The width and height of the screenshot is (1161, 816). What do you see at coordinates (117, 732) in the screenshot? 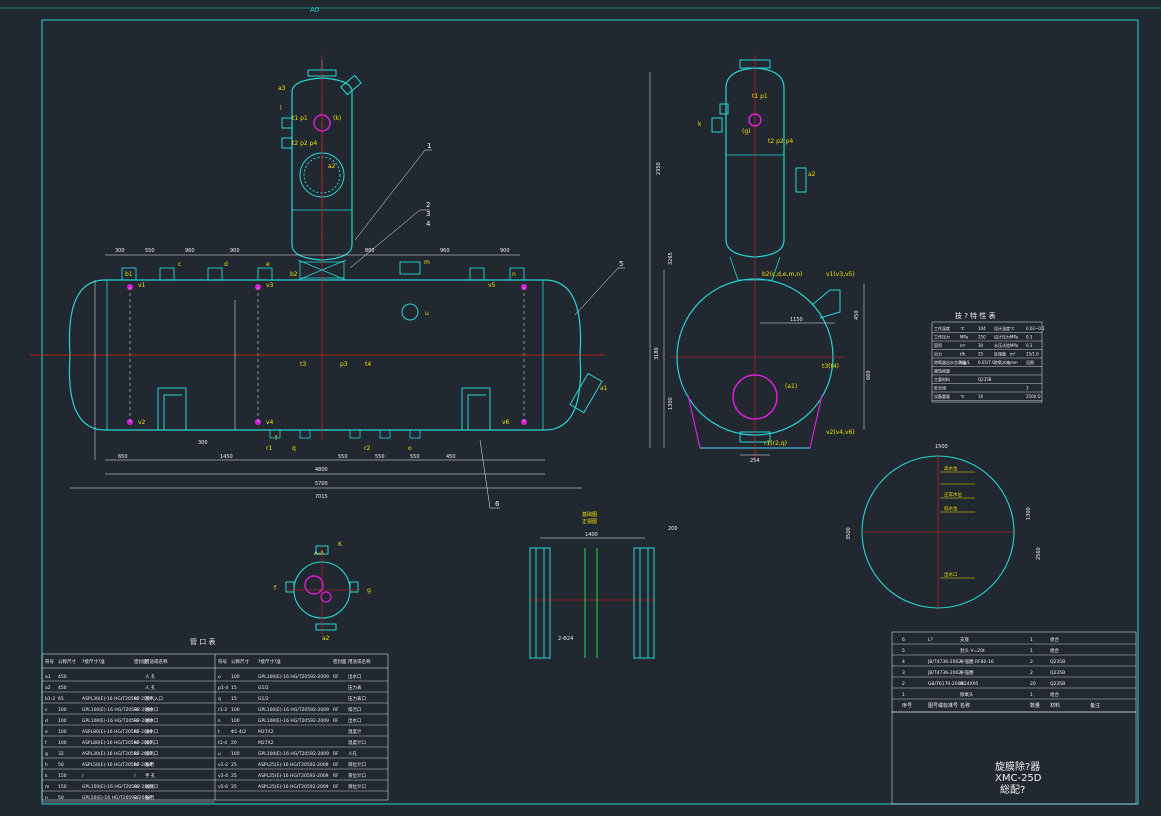
I see `table-cell: ASPL80(E)-16 HG/T20592-2009` at bounding box center [117, 732].